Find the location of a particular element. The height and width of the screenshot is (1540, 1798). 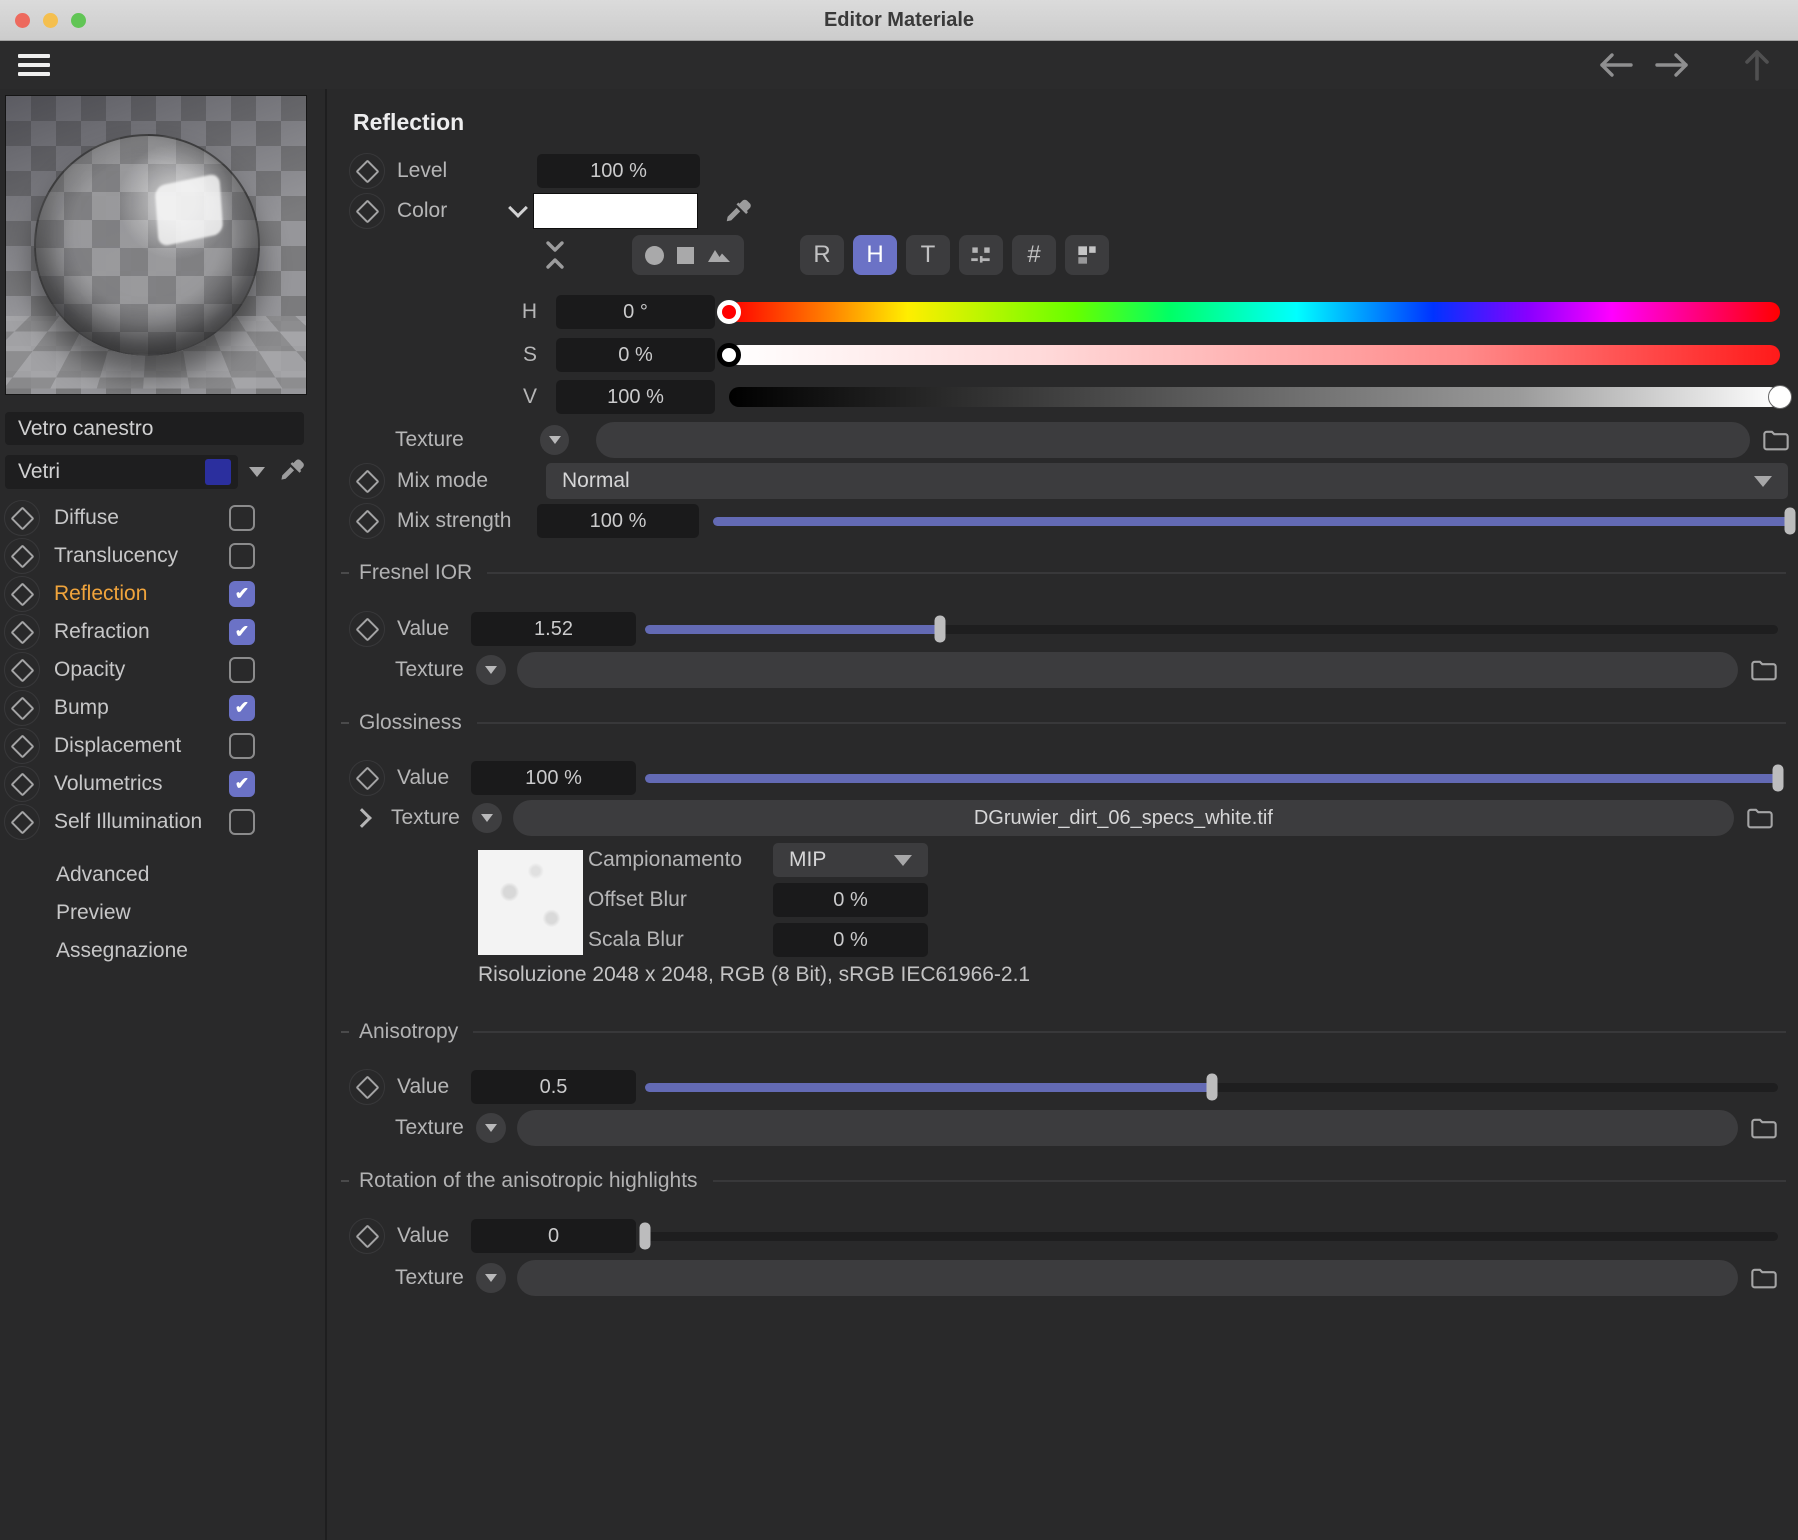

swatches-mode-button is located at coordinates (1087, 255).